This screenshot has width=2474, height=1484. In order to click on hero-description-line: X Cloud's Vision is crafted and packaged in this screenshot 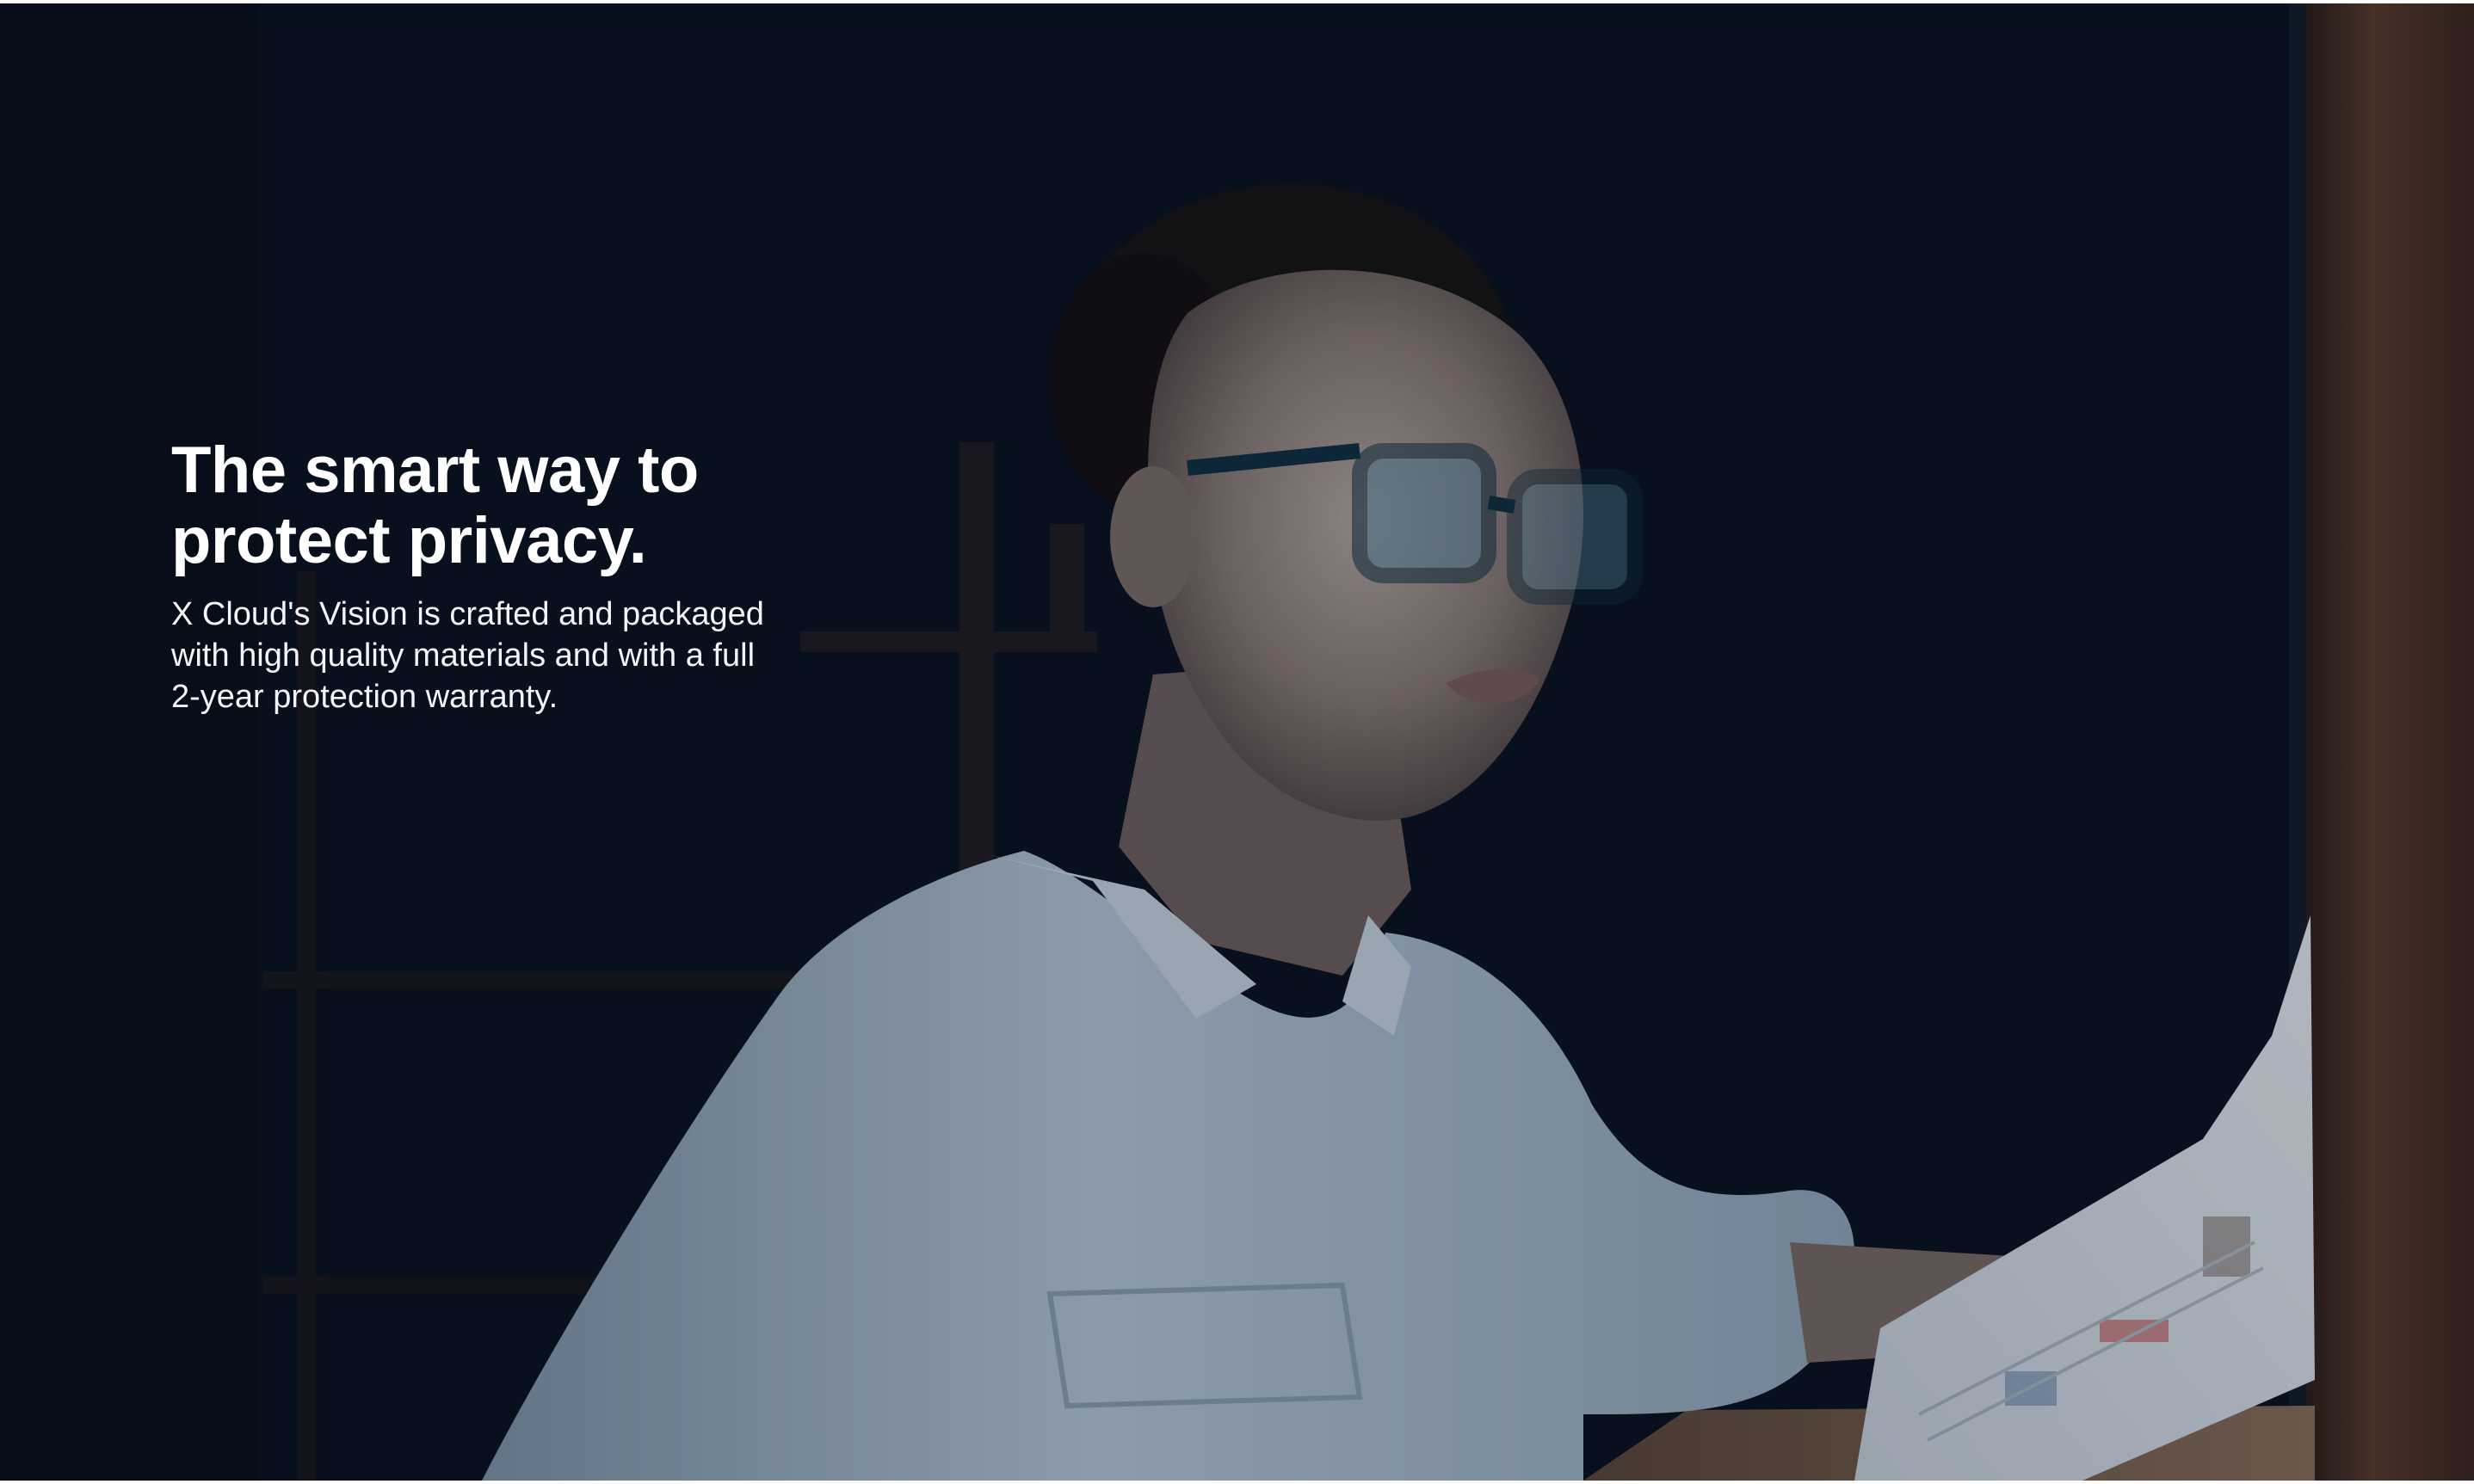, I will do `click(468, 614)`.